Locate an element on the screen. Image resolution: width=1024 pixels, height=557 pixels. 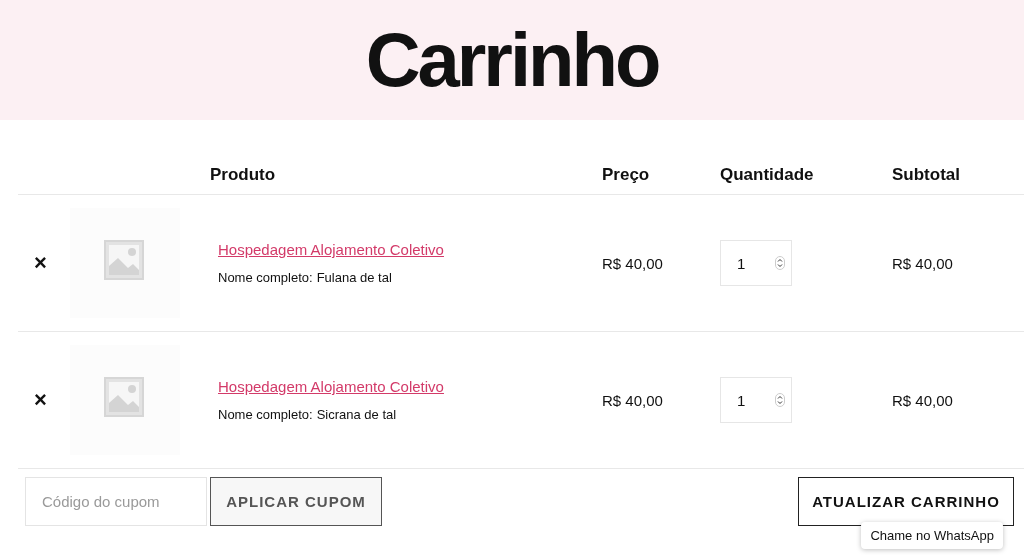
update-cart-button: ATUALIZAR CARRINHO is located at coordinates (906, 501).